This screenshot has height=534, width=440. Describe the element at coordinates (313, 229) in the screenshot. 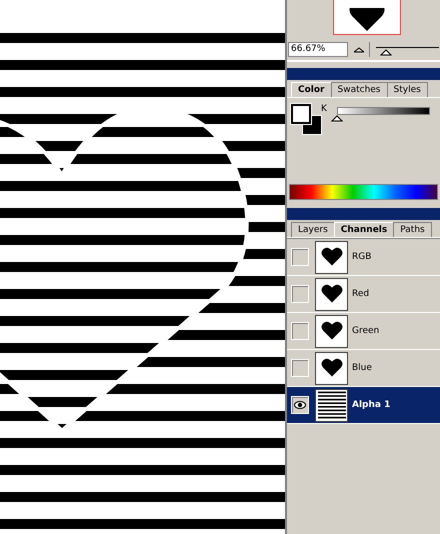

I see `panel-tab: Layers` at that location.